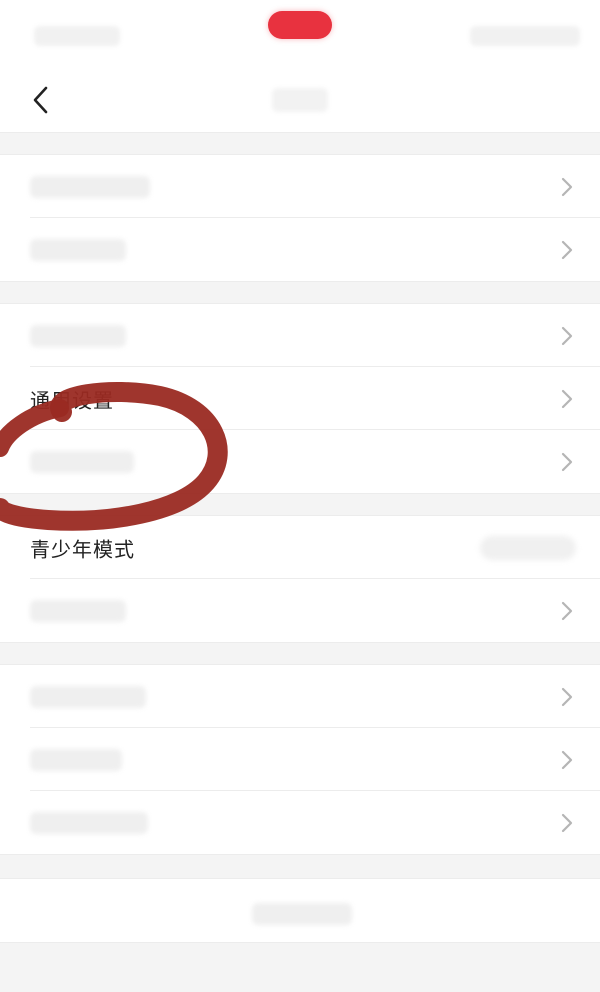 The width and height of the screenshot is (600, 992). I want to click on status-bar, so click(300, 30).